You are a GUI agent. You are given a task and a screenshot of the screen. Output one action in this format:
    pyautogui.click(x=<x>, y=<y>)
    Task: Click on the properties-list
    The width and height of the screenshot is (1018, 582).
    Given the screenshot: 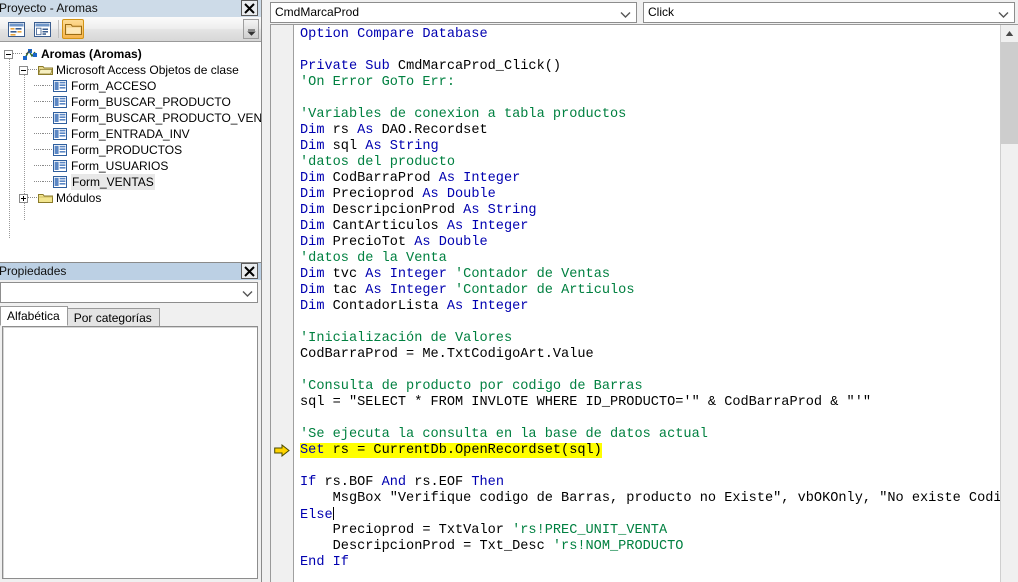 What is the action you would take?
    pyautogui.click(x=130, y=452)
    